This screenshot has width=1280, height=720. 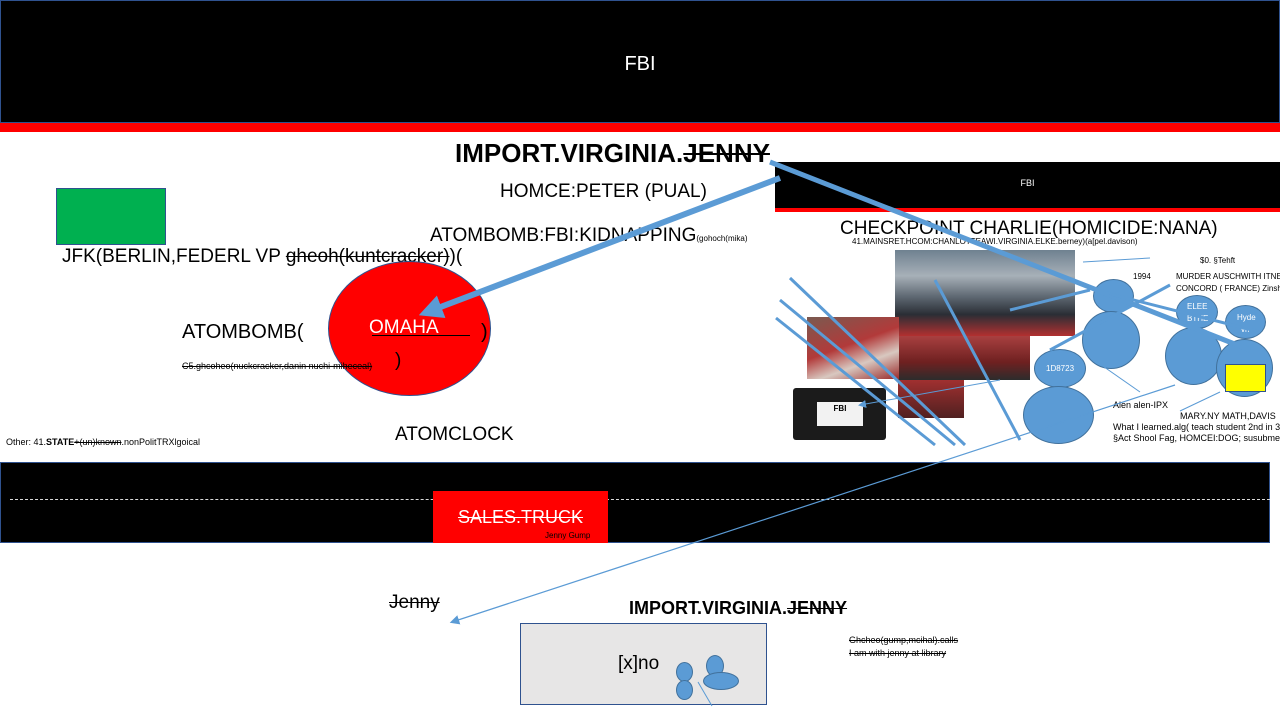 What do you see at coordinates (600, 246) in the screenshot?
I see `arrow-to-omaha` at bounding box center [600, 246].